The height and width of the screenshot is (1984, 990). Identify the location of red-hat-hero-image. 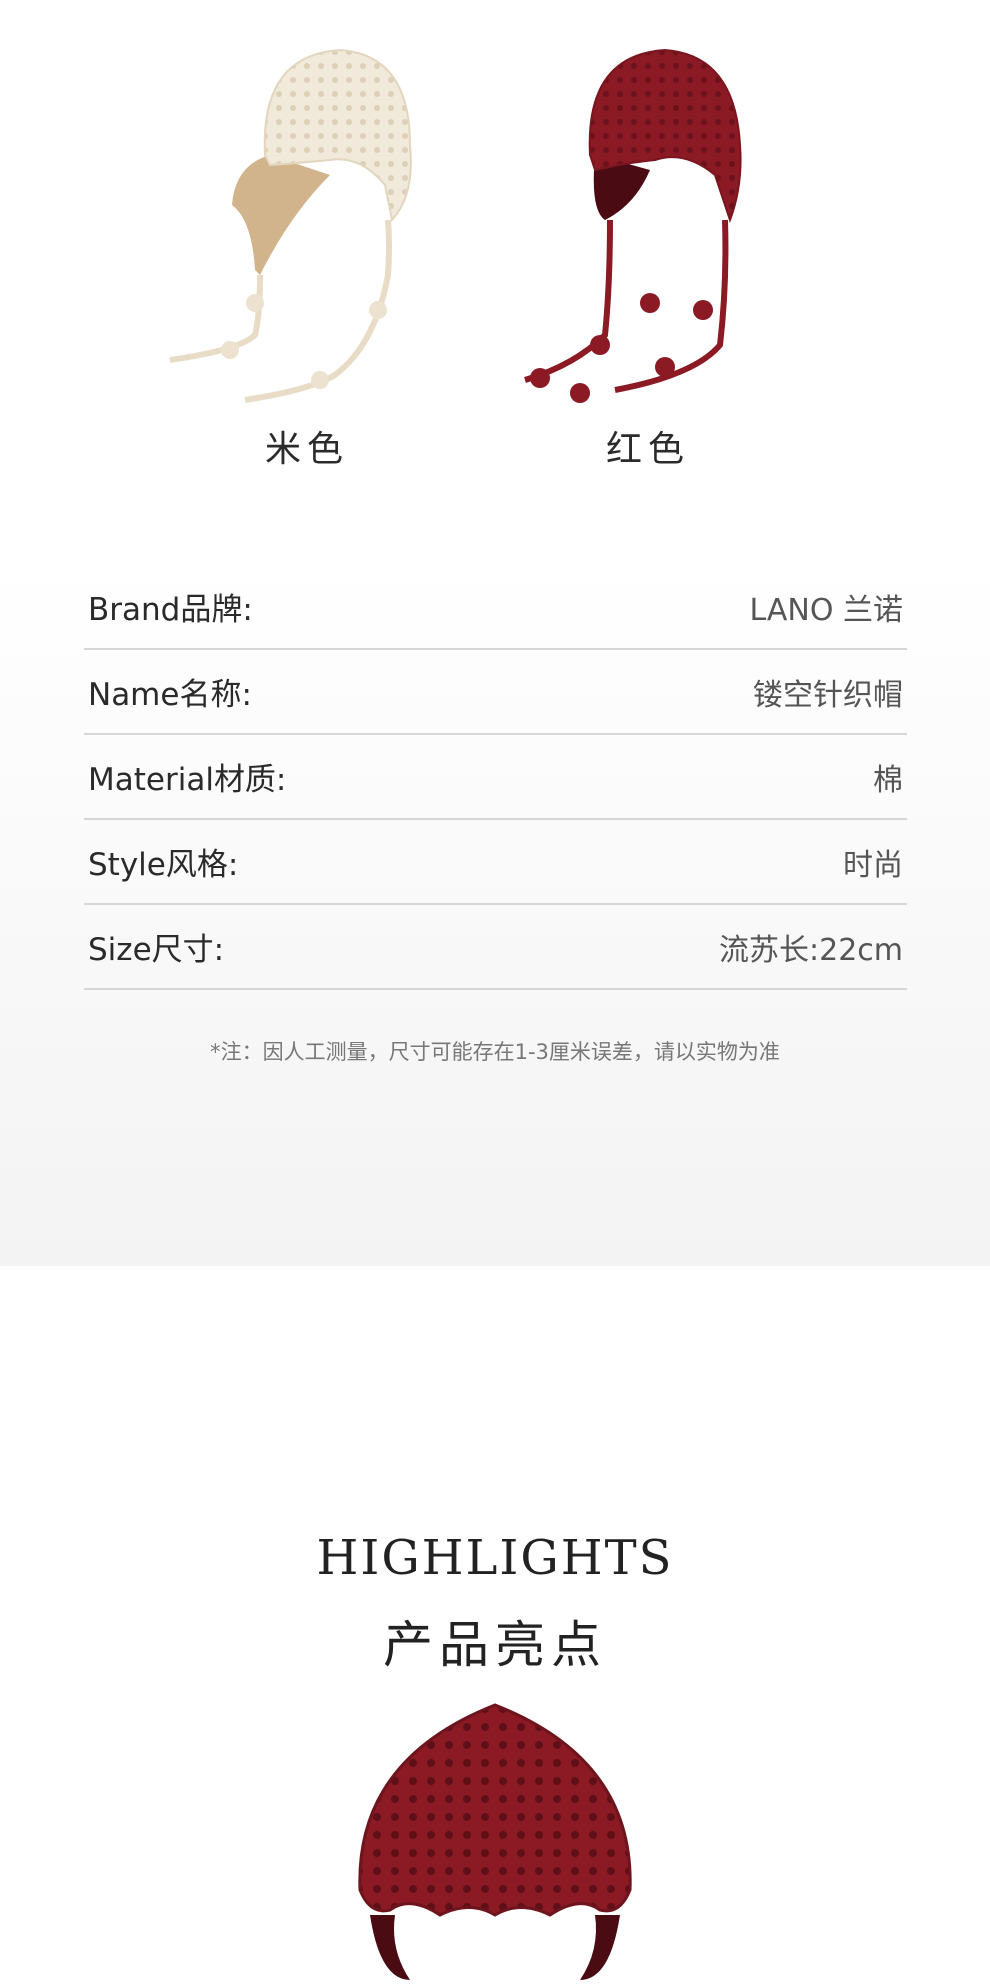
(495, 1842).